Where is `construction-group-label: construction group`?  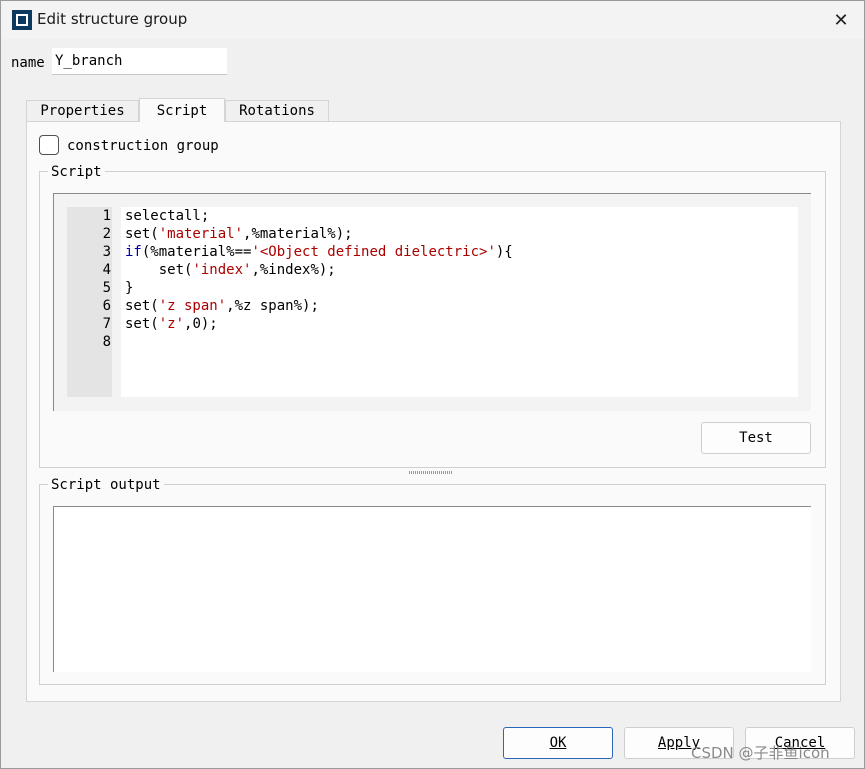 construction-group-label: construction group is located at coordinates (143, 146).